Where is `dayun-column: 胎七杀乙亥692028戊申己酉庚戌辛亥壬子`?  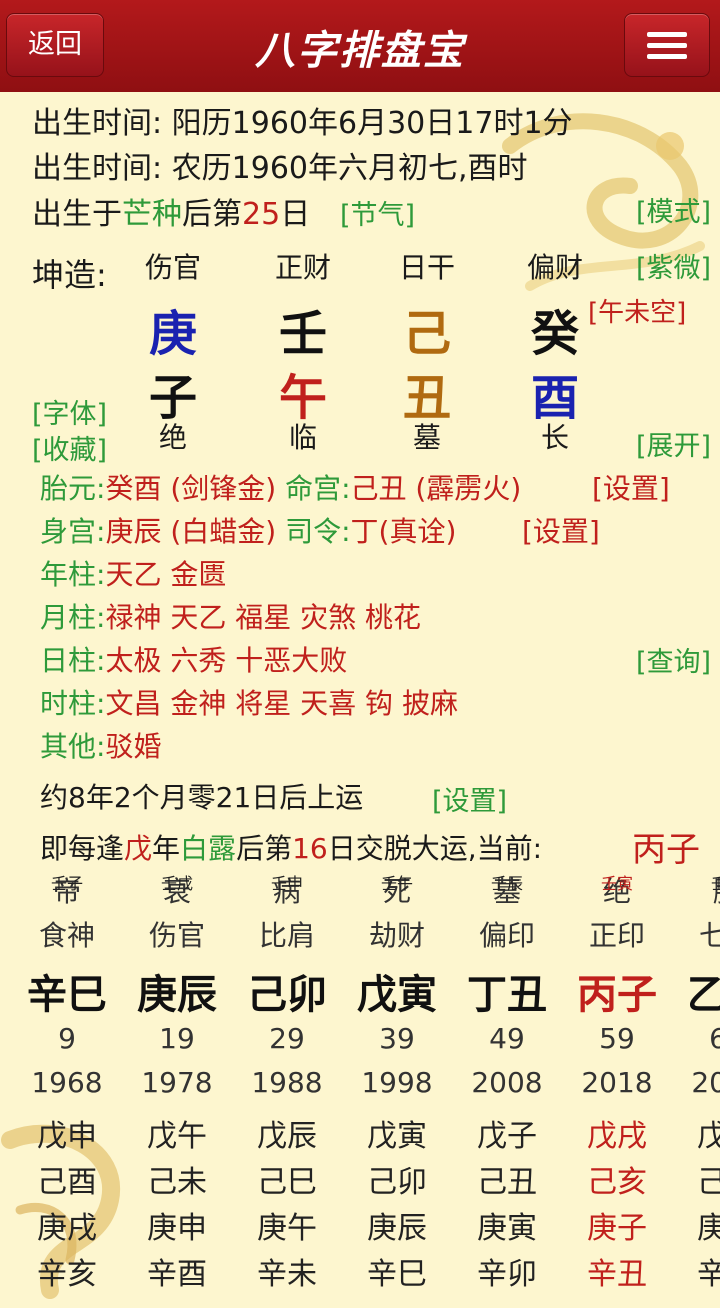
dayun-column: 胎七杀乙亥692028戊申己酉庚戌辛亥壬子 is located at coordinates (696, 1089).